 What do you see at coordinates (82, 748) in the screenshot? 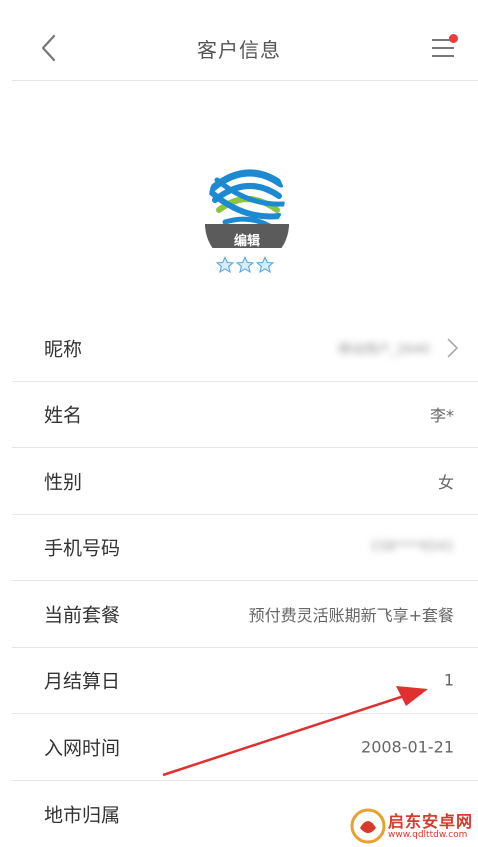
I see `row-label: 入网时间` at bounding box center [82, 748].